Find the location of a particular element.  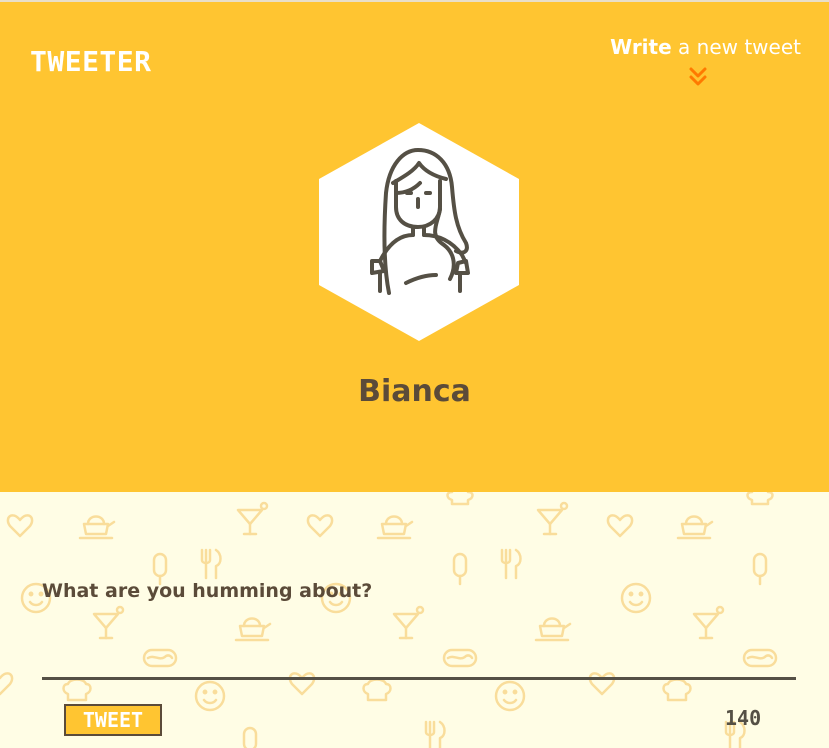

avatar is located at coordinates (419, 232).